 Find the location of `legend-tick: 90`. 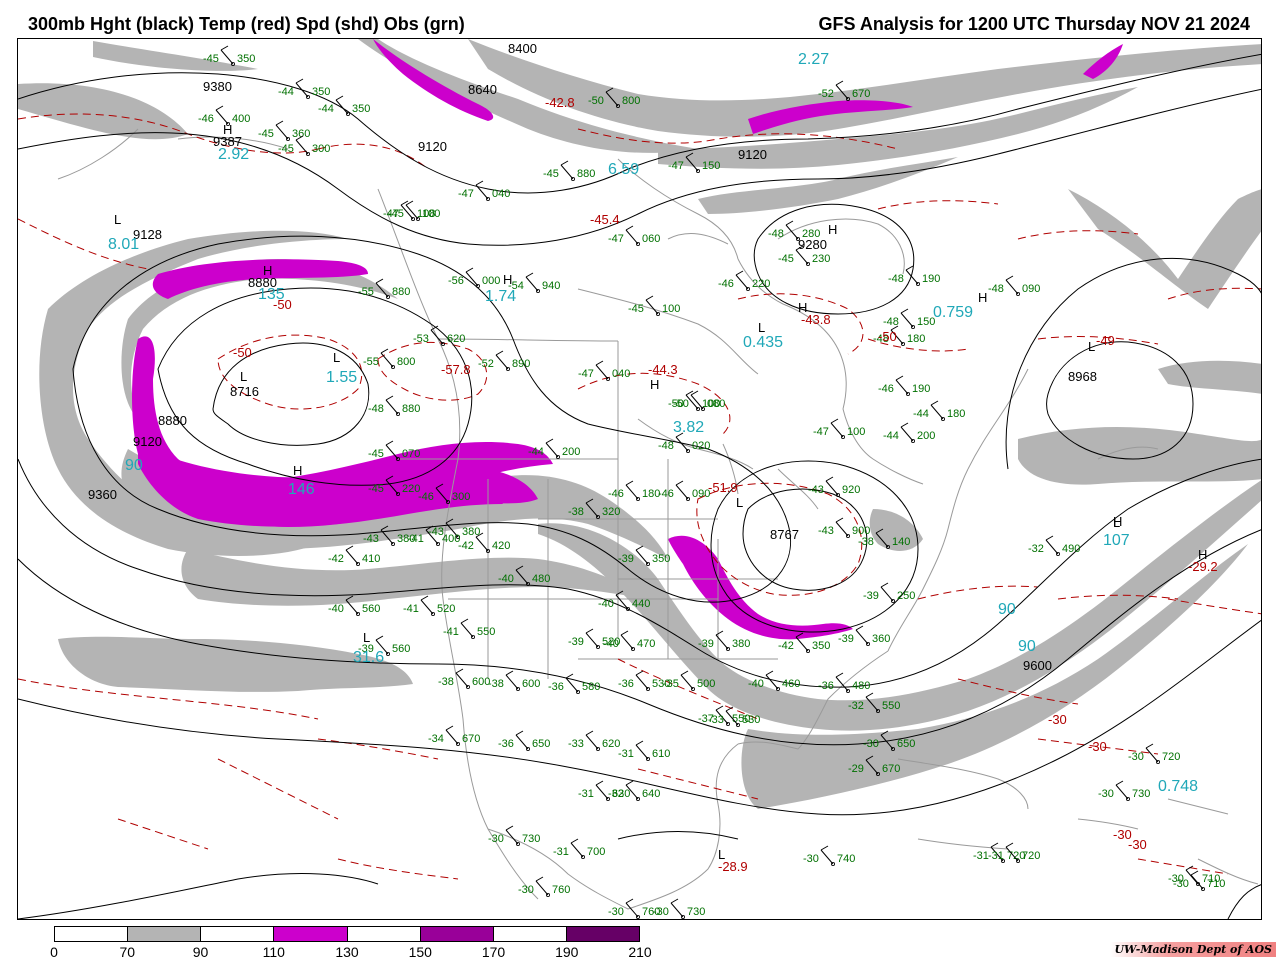

legend-tick: 90 is located at coordinates (200, 952).